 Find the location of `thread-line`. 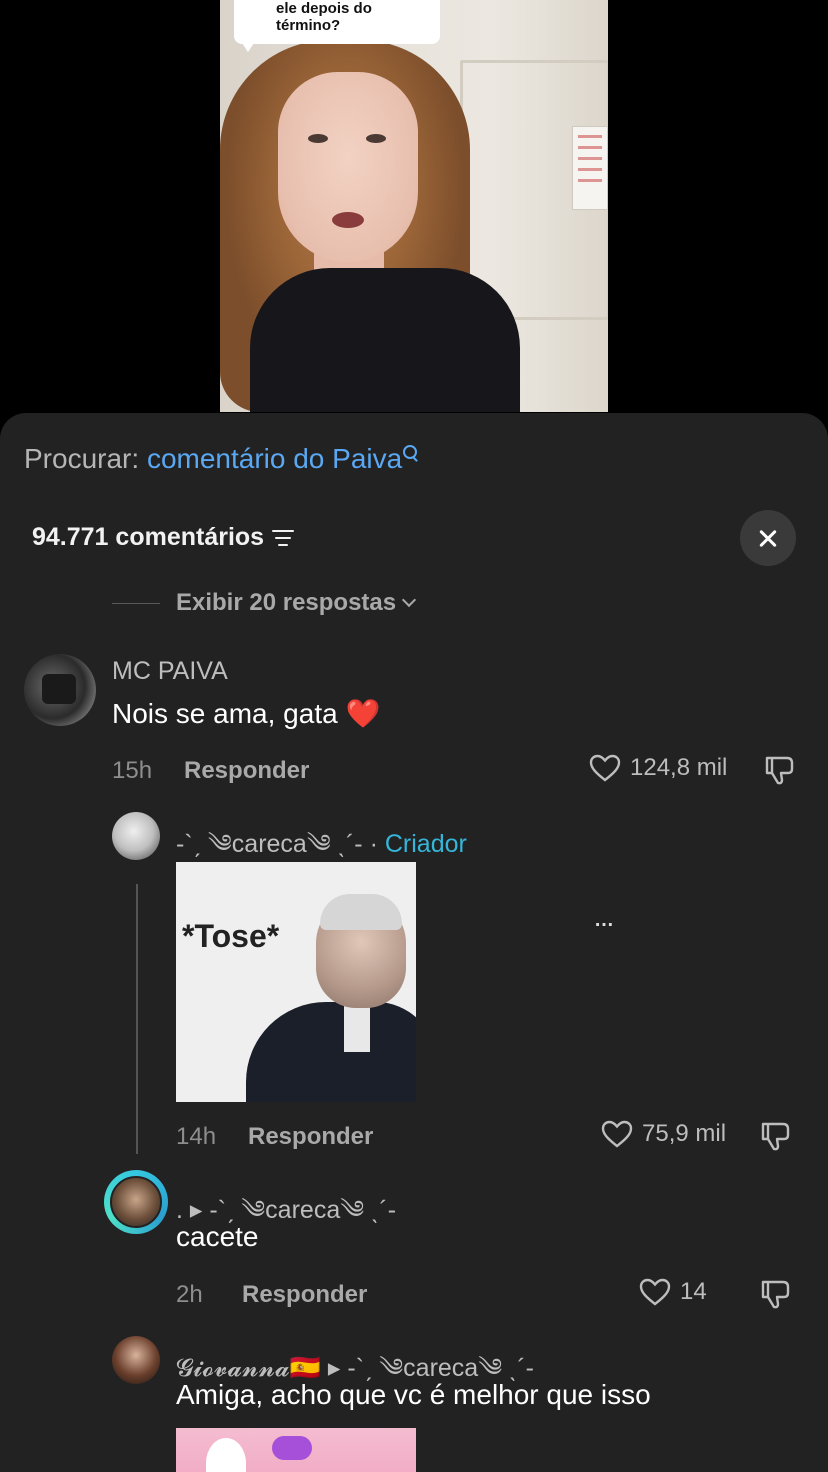

thread-line is located at coordinates (137, 1019).